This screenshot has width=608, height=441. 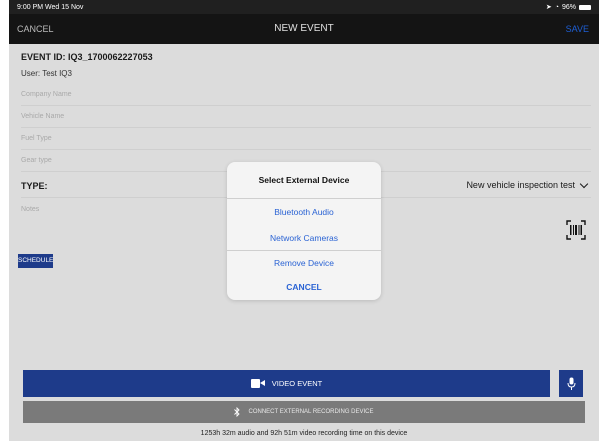 What do you see at coordinates (577, 29) in the screenshot?
I see `save-button: SAVE` at bounding box center [577, 29].